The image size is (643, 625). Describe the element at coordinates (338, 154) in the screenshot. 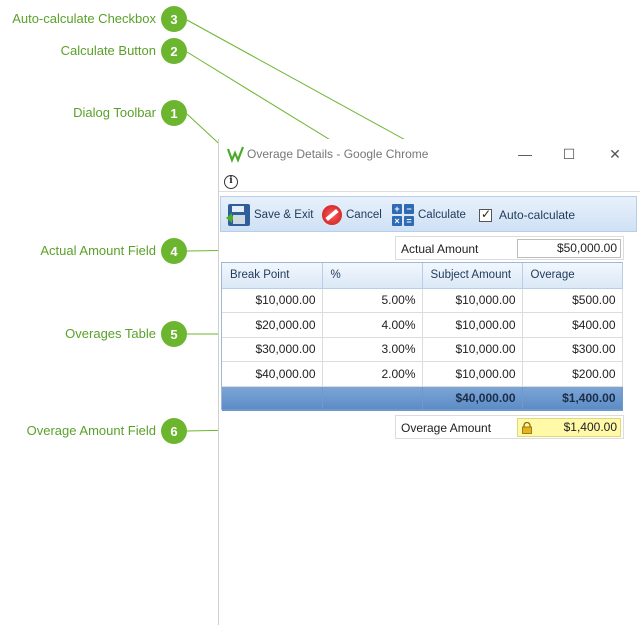

I see `window-title: Overage Details - Google Chrome` at that location.